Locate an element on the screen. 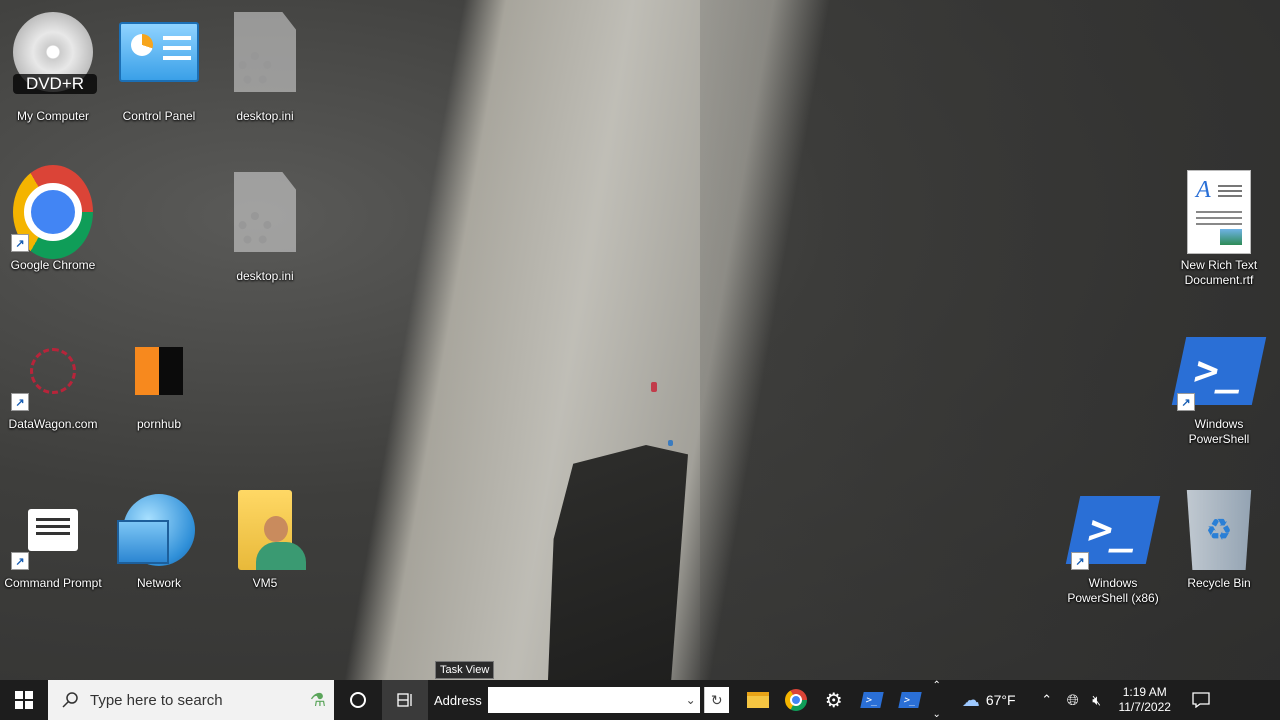 The image size is (1280, 720). cortana-button is located at coordinates (358, 700).